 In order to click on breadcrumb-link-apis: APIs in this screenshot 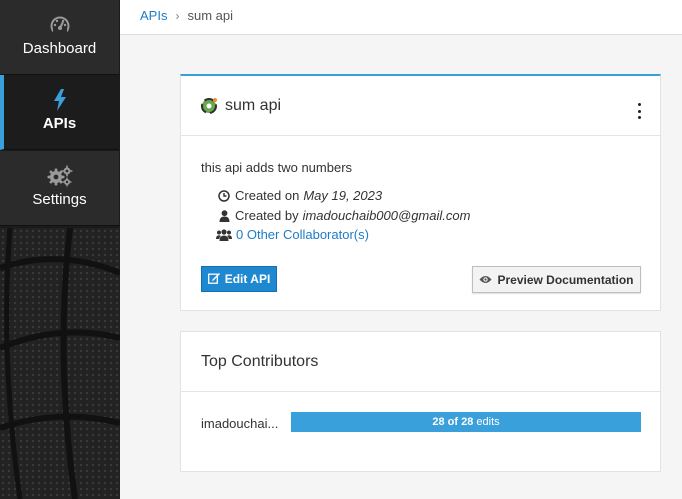, I will do `click(153, 15)`.